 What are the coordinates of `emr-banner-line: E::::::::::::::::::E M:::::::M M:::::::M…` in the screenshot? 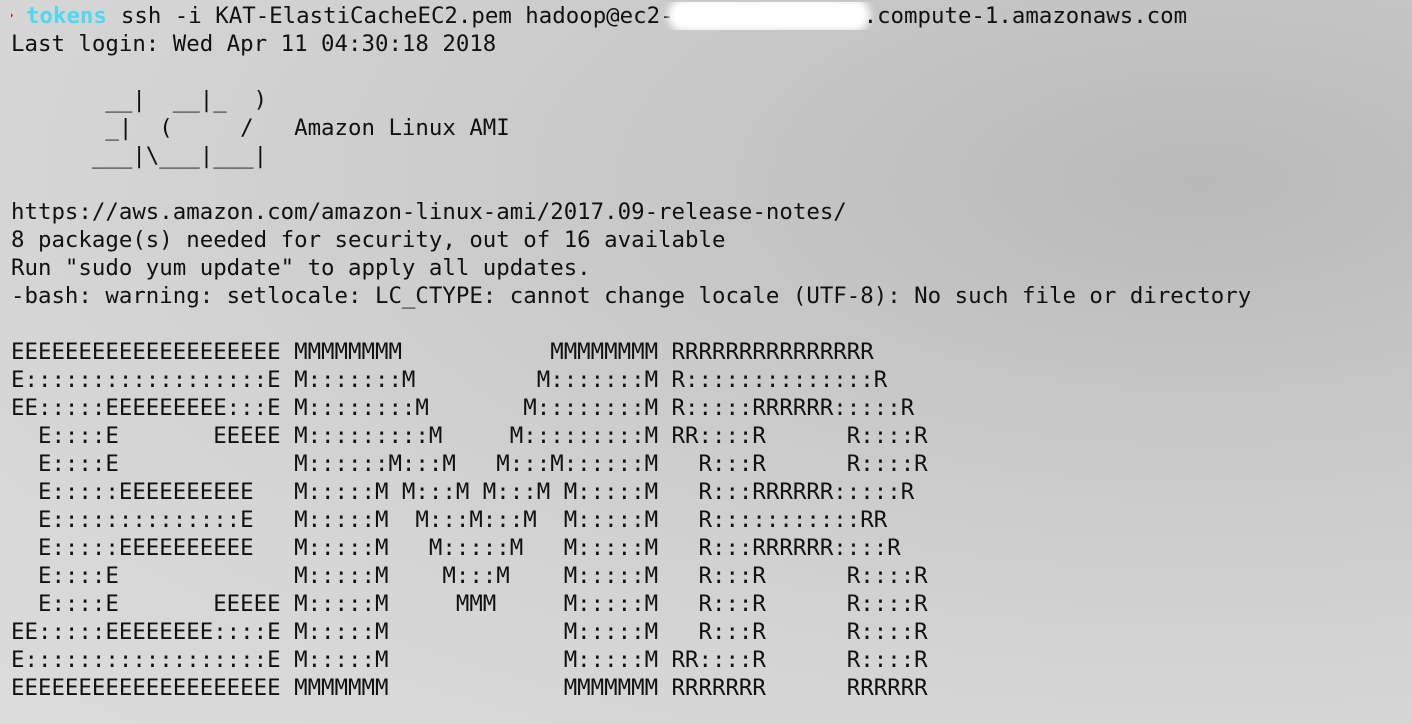 It's located at (449, 380).